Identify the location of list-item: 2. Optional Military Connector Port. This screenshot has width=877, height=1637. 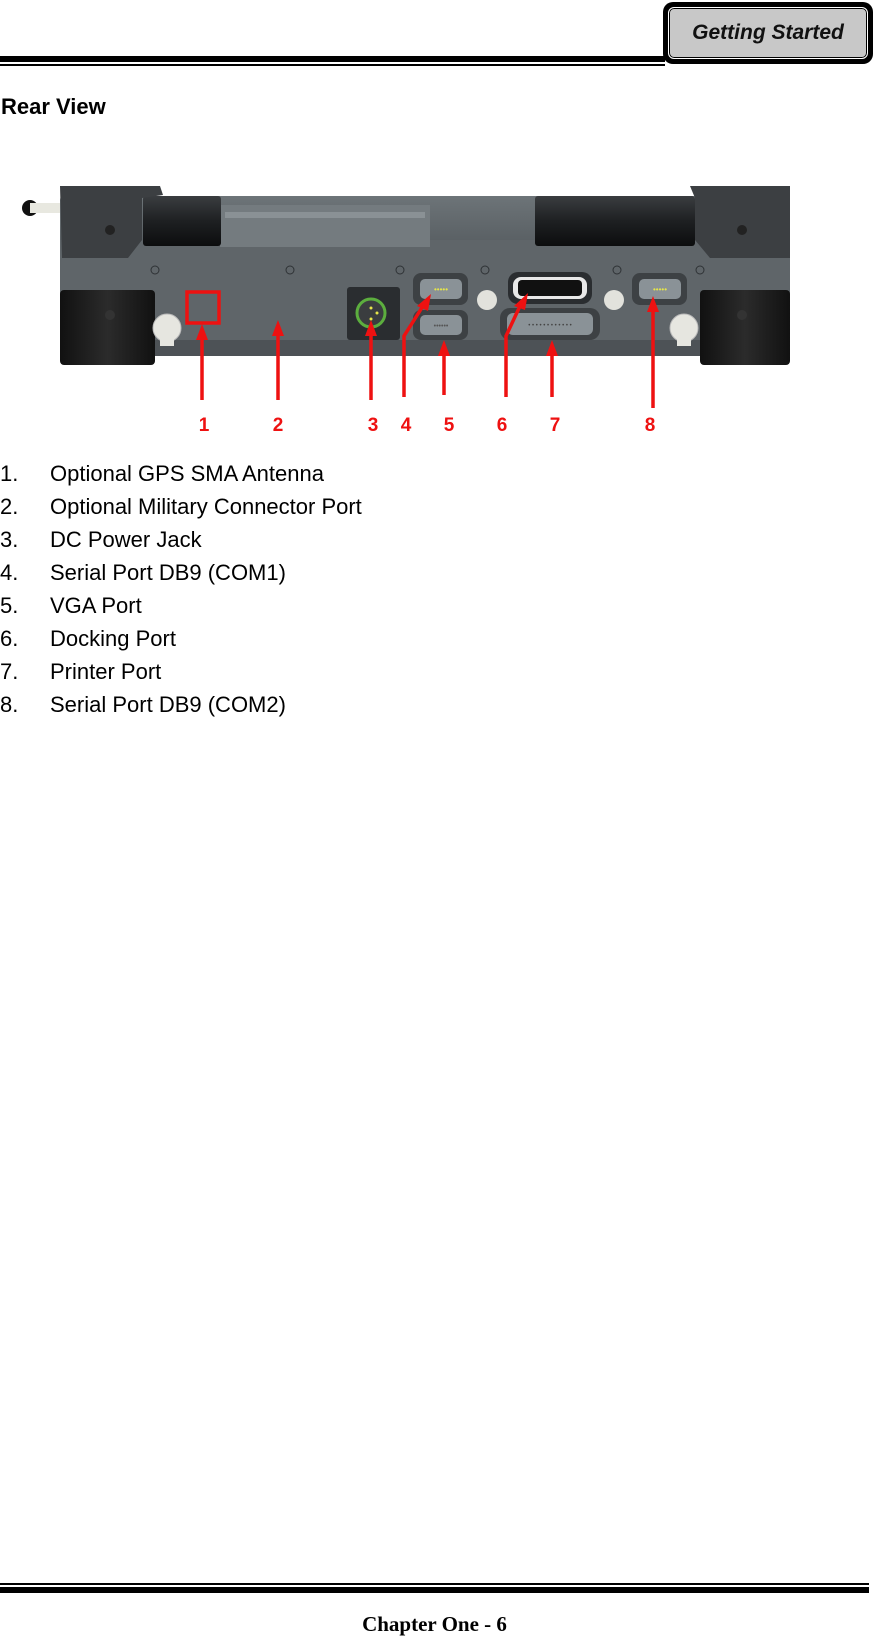
(181, 510).